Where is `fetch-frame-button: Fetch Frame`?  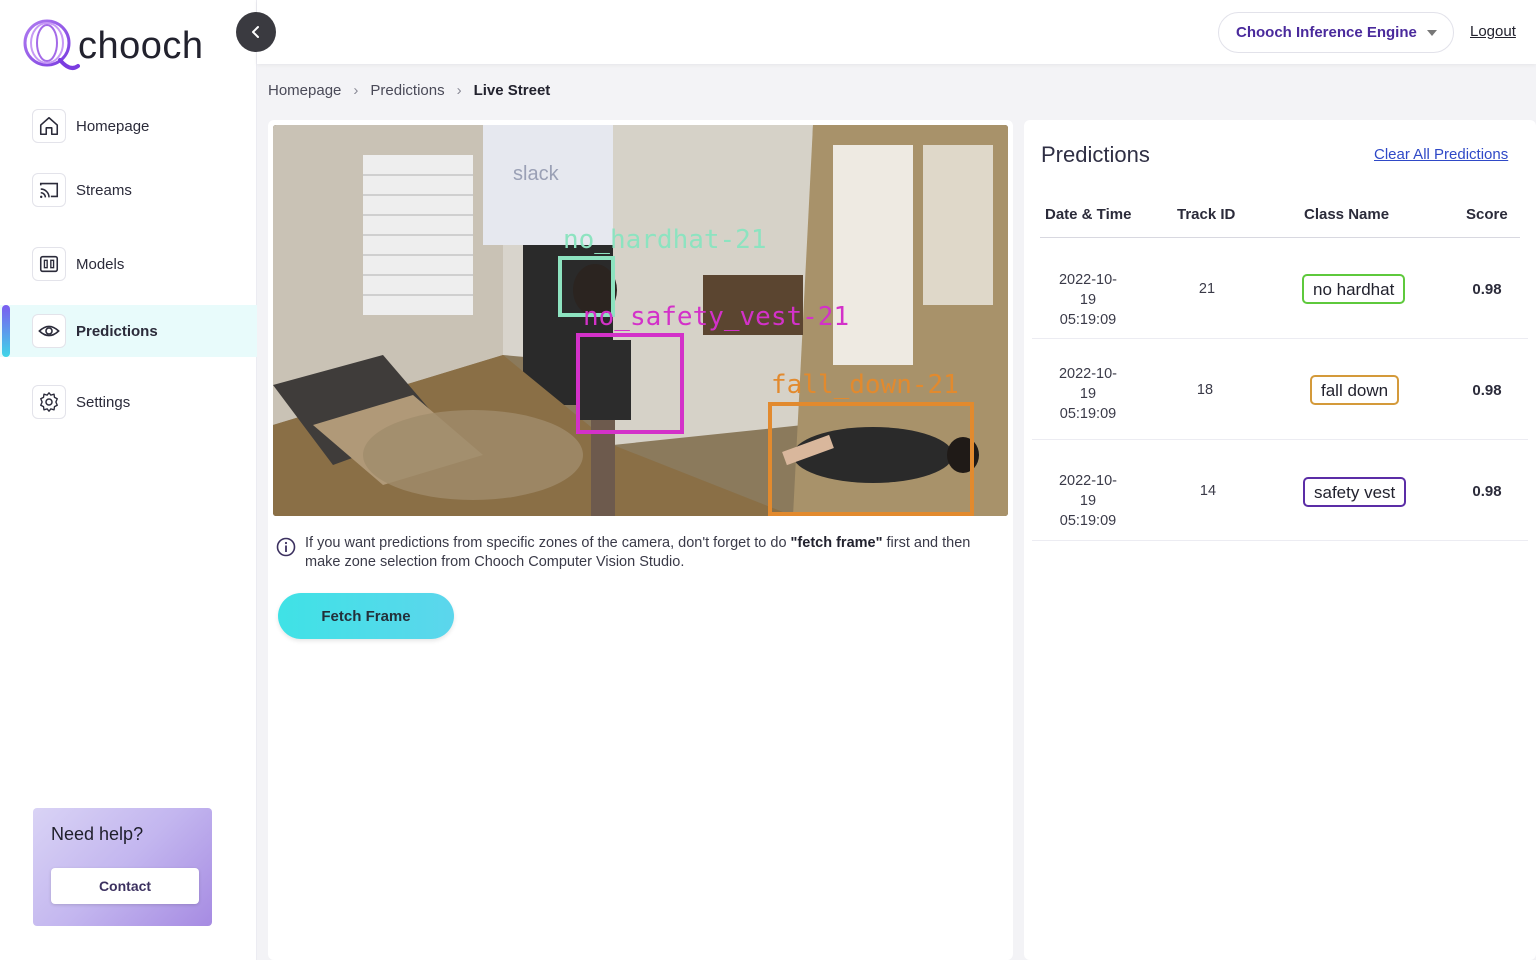
fetch-frame-button: Fetch Frame is located at coordinates (366, 616).